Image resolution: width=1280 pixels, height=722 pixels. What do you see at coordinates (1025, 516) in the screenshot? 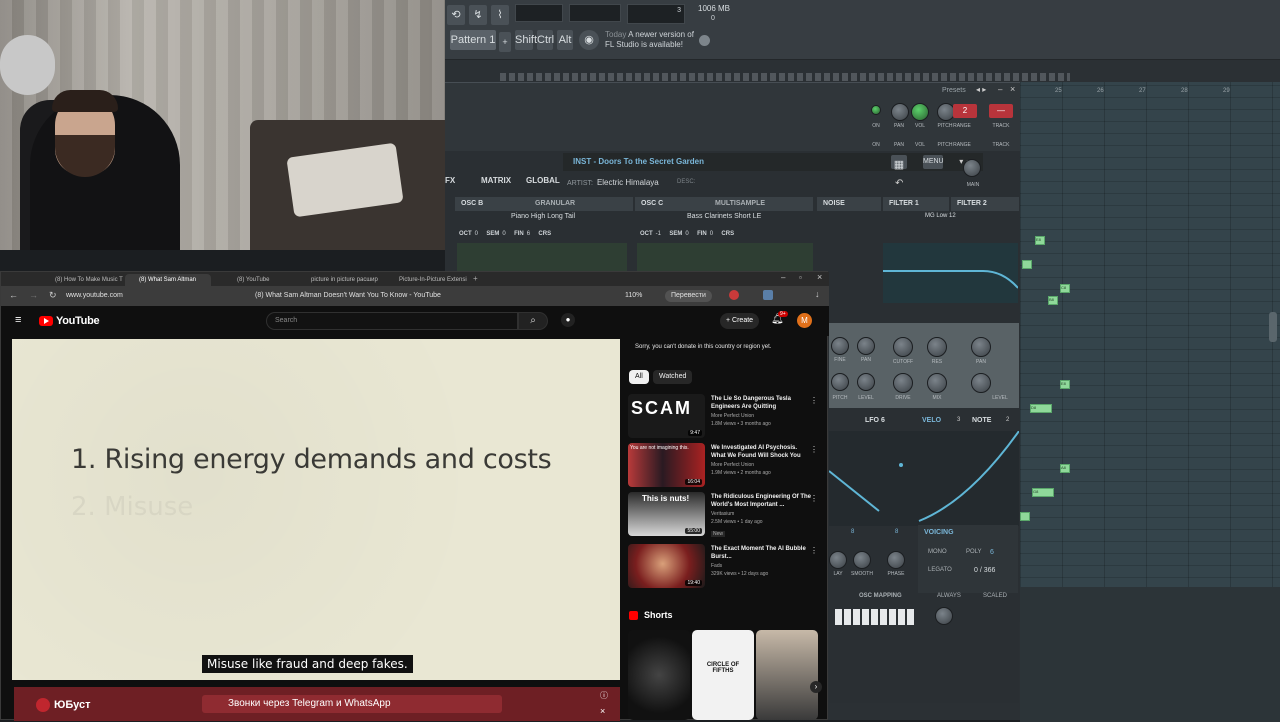
I see `note-block` at bounding box center [1025, 516].